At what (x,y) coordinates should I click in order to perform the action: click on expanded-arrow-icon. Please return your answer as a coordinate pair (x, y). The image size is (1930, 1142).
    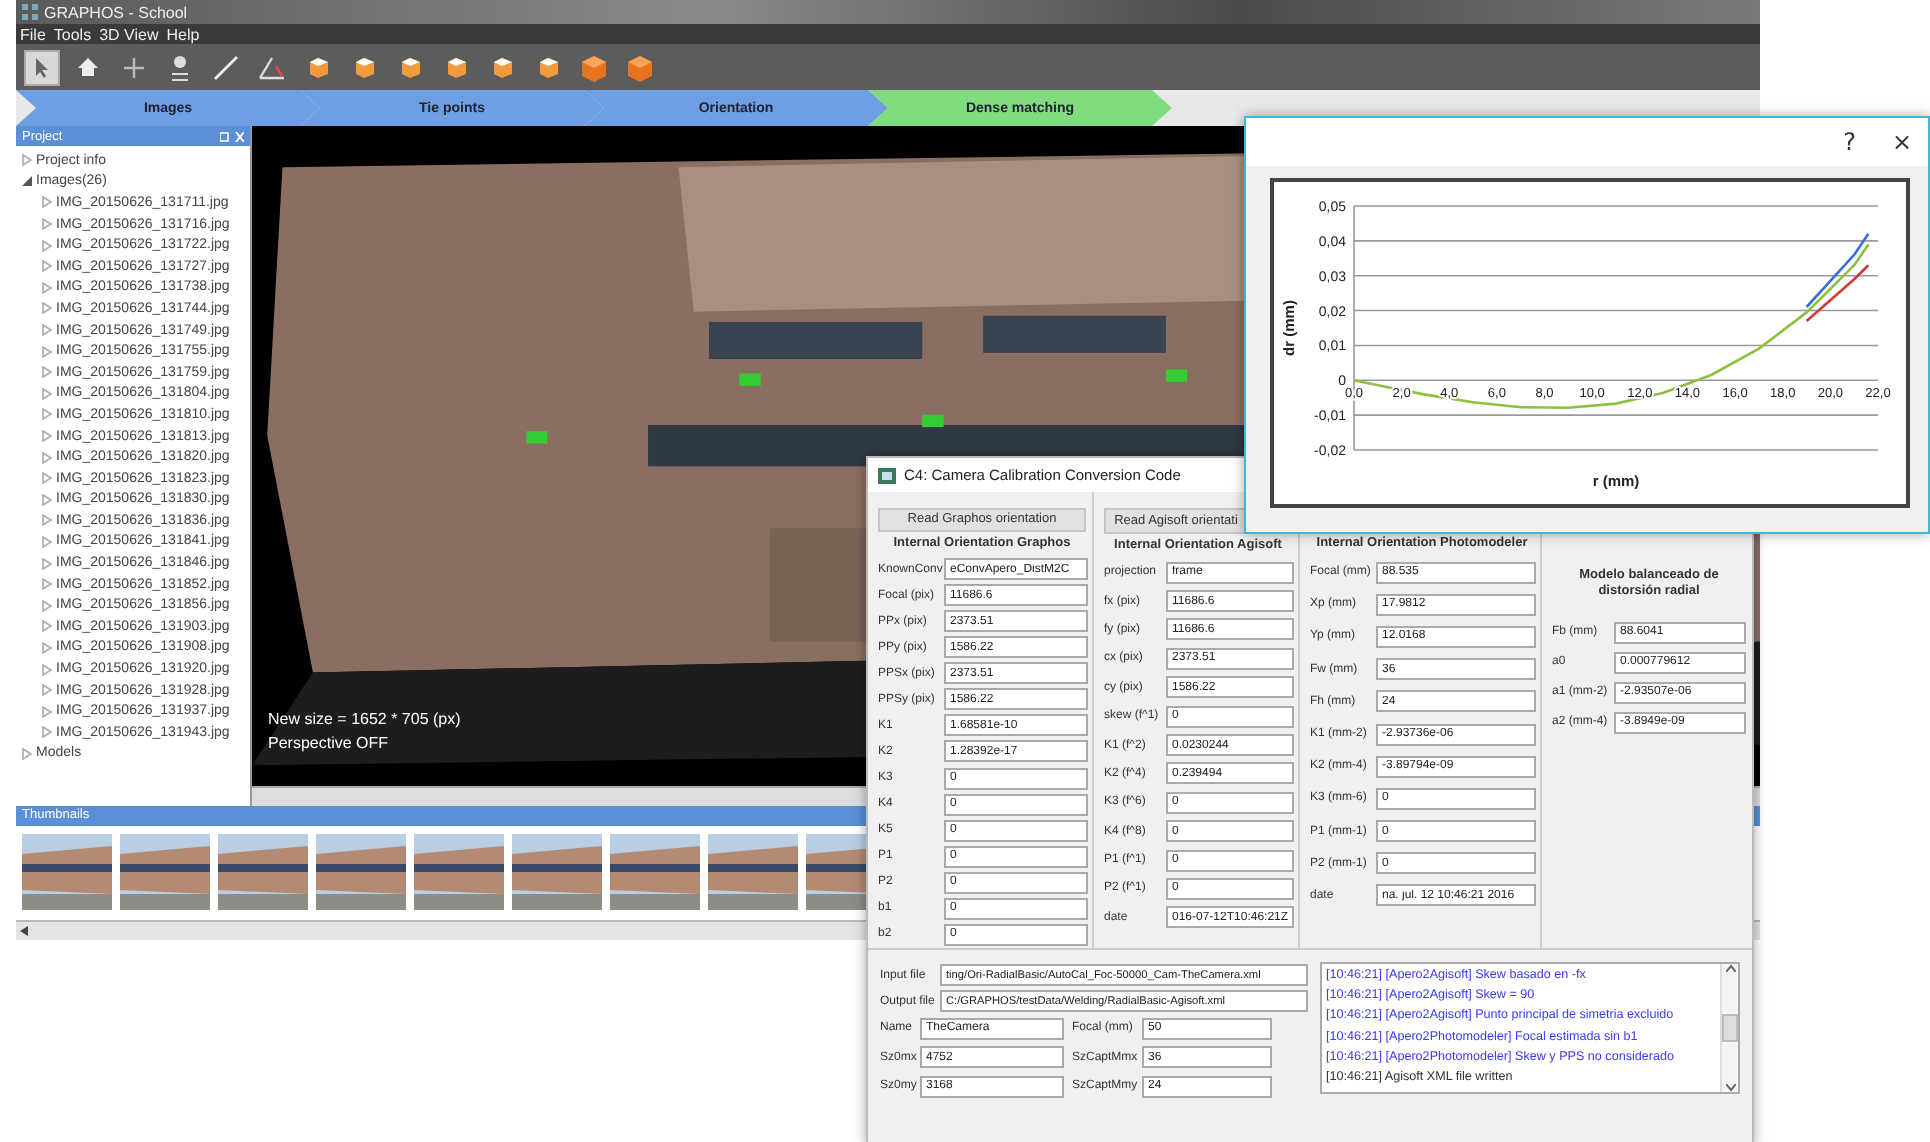
    Looking at the image, I should click on (27, 181).